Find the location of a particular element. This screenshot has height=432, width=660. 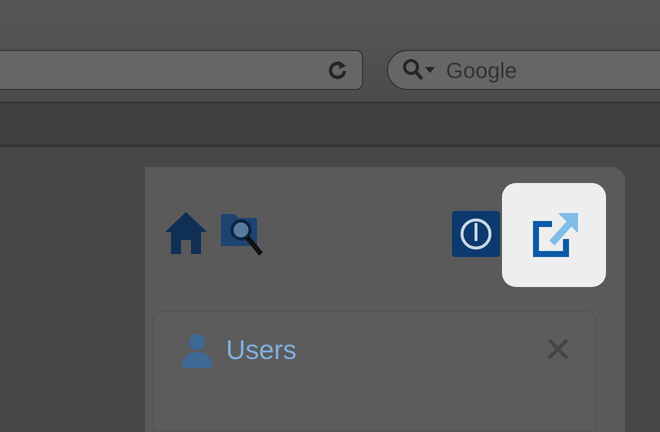

user-icon is located at coordinates (197, 350).